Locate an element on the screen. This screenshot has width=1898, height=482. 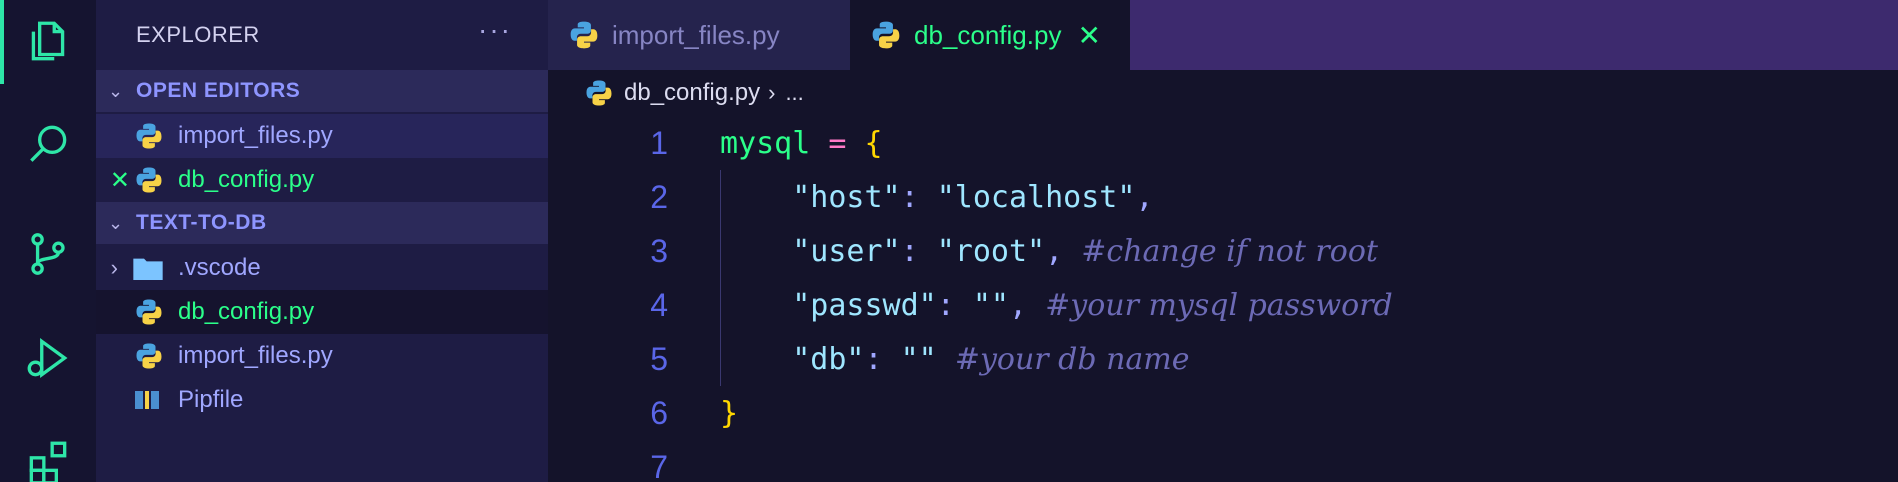
code-text: } is located at coordinates (729, 413).